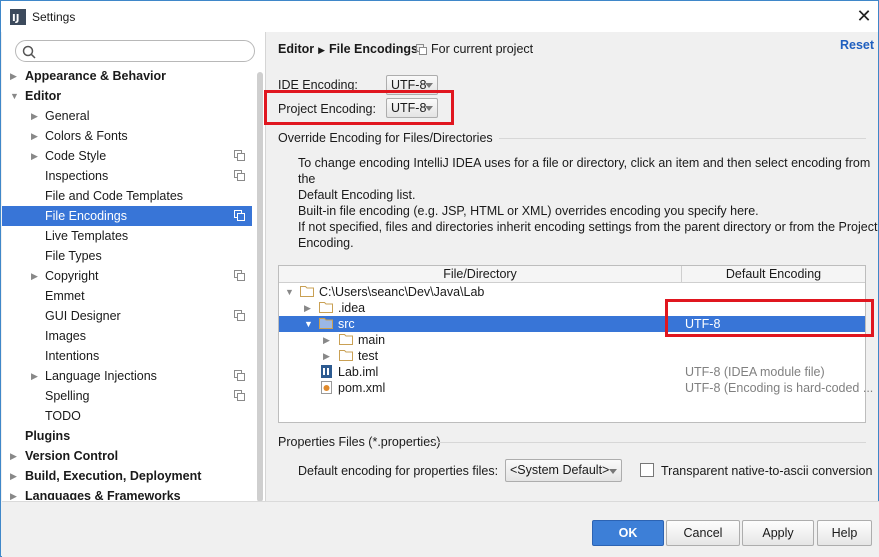  I want to click on sidebar-item-intentions: Intentions, so click(127, 356).